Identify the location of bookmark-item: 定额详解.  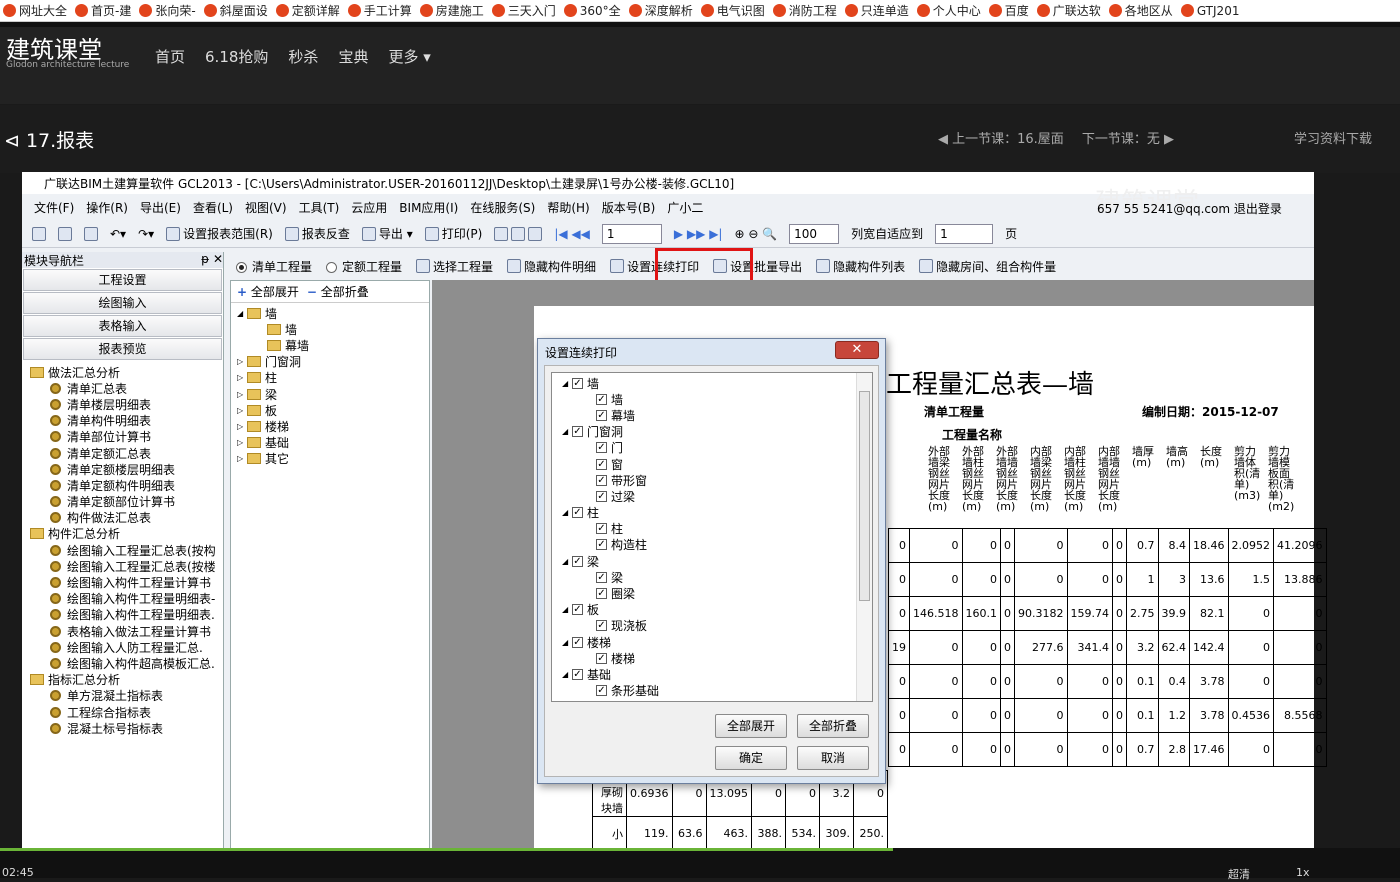
(307, 10).